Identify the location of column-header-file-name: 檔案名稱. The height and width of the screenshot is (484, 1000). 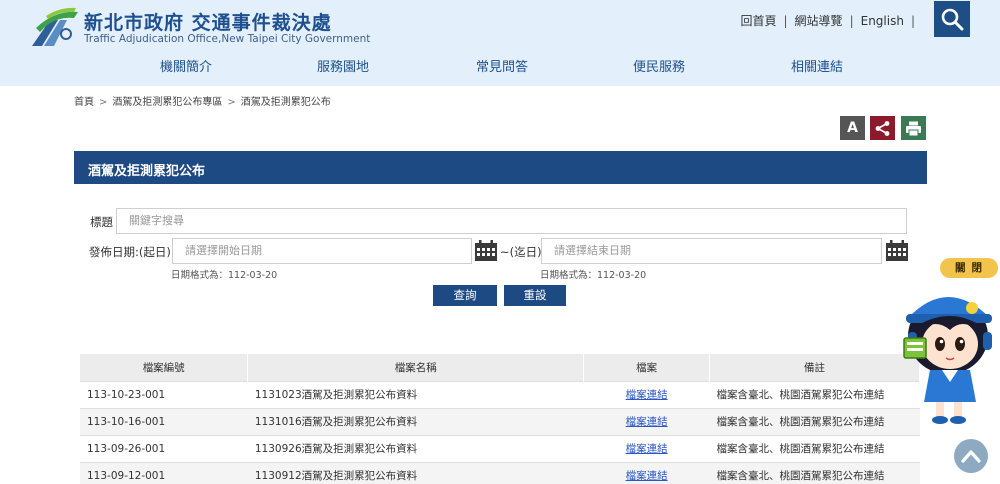
(416, 367).